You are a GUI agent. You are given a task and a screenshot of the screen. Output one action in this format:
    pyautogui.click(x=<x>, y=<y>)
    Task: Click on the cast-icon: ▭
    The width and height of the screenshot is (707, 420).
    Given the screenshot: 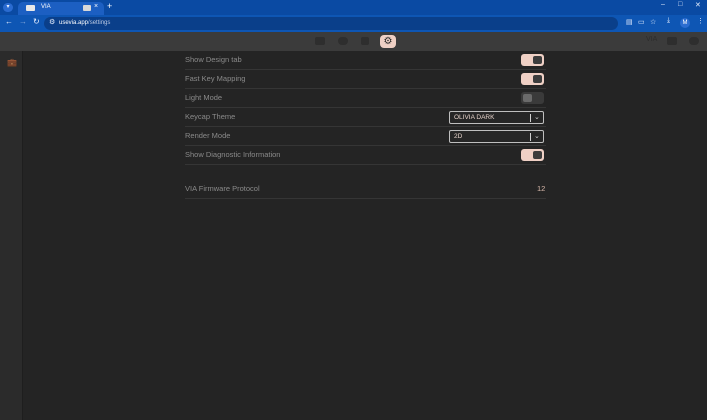 What is the action you would take?
    pyautogui.click(x=641, y=22)
    